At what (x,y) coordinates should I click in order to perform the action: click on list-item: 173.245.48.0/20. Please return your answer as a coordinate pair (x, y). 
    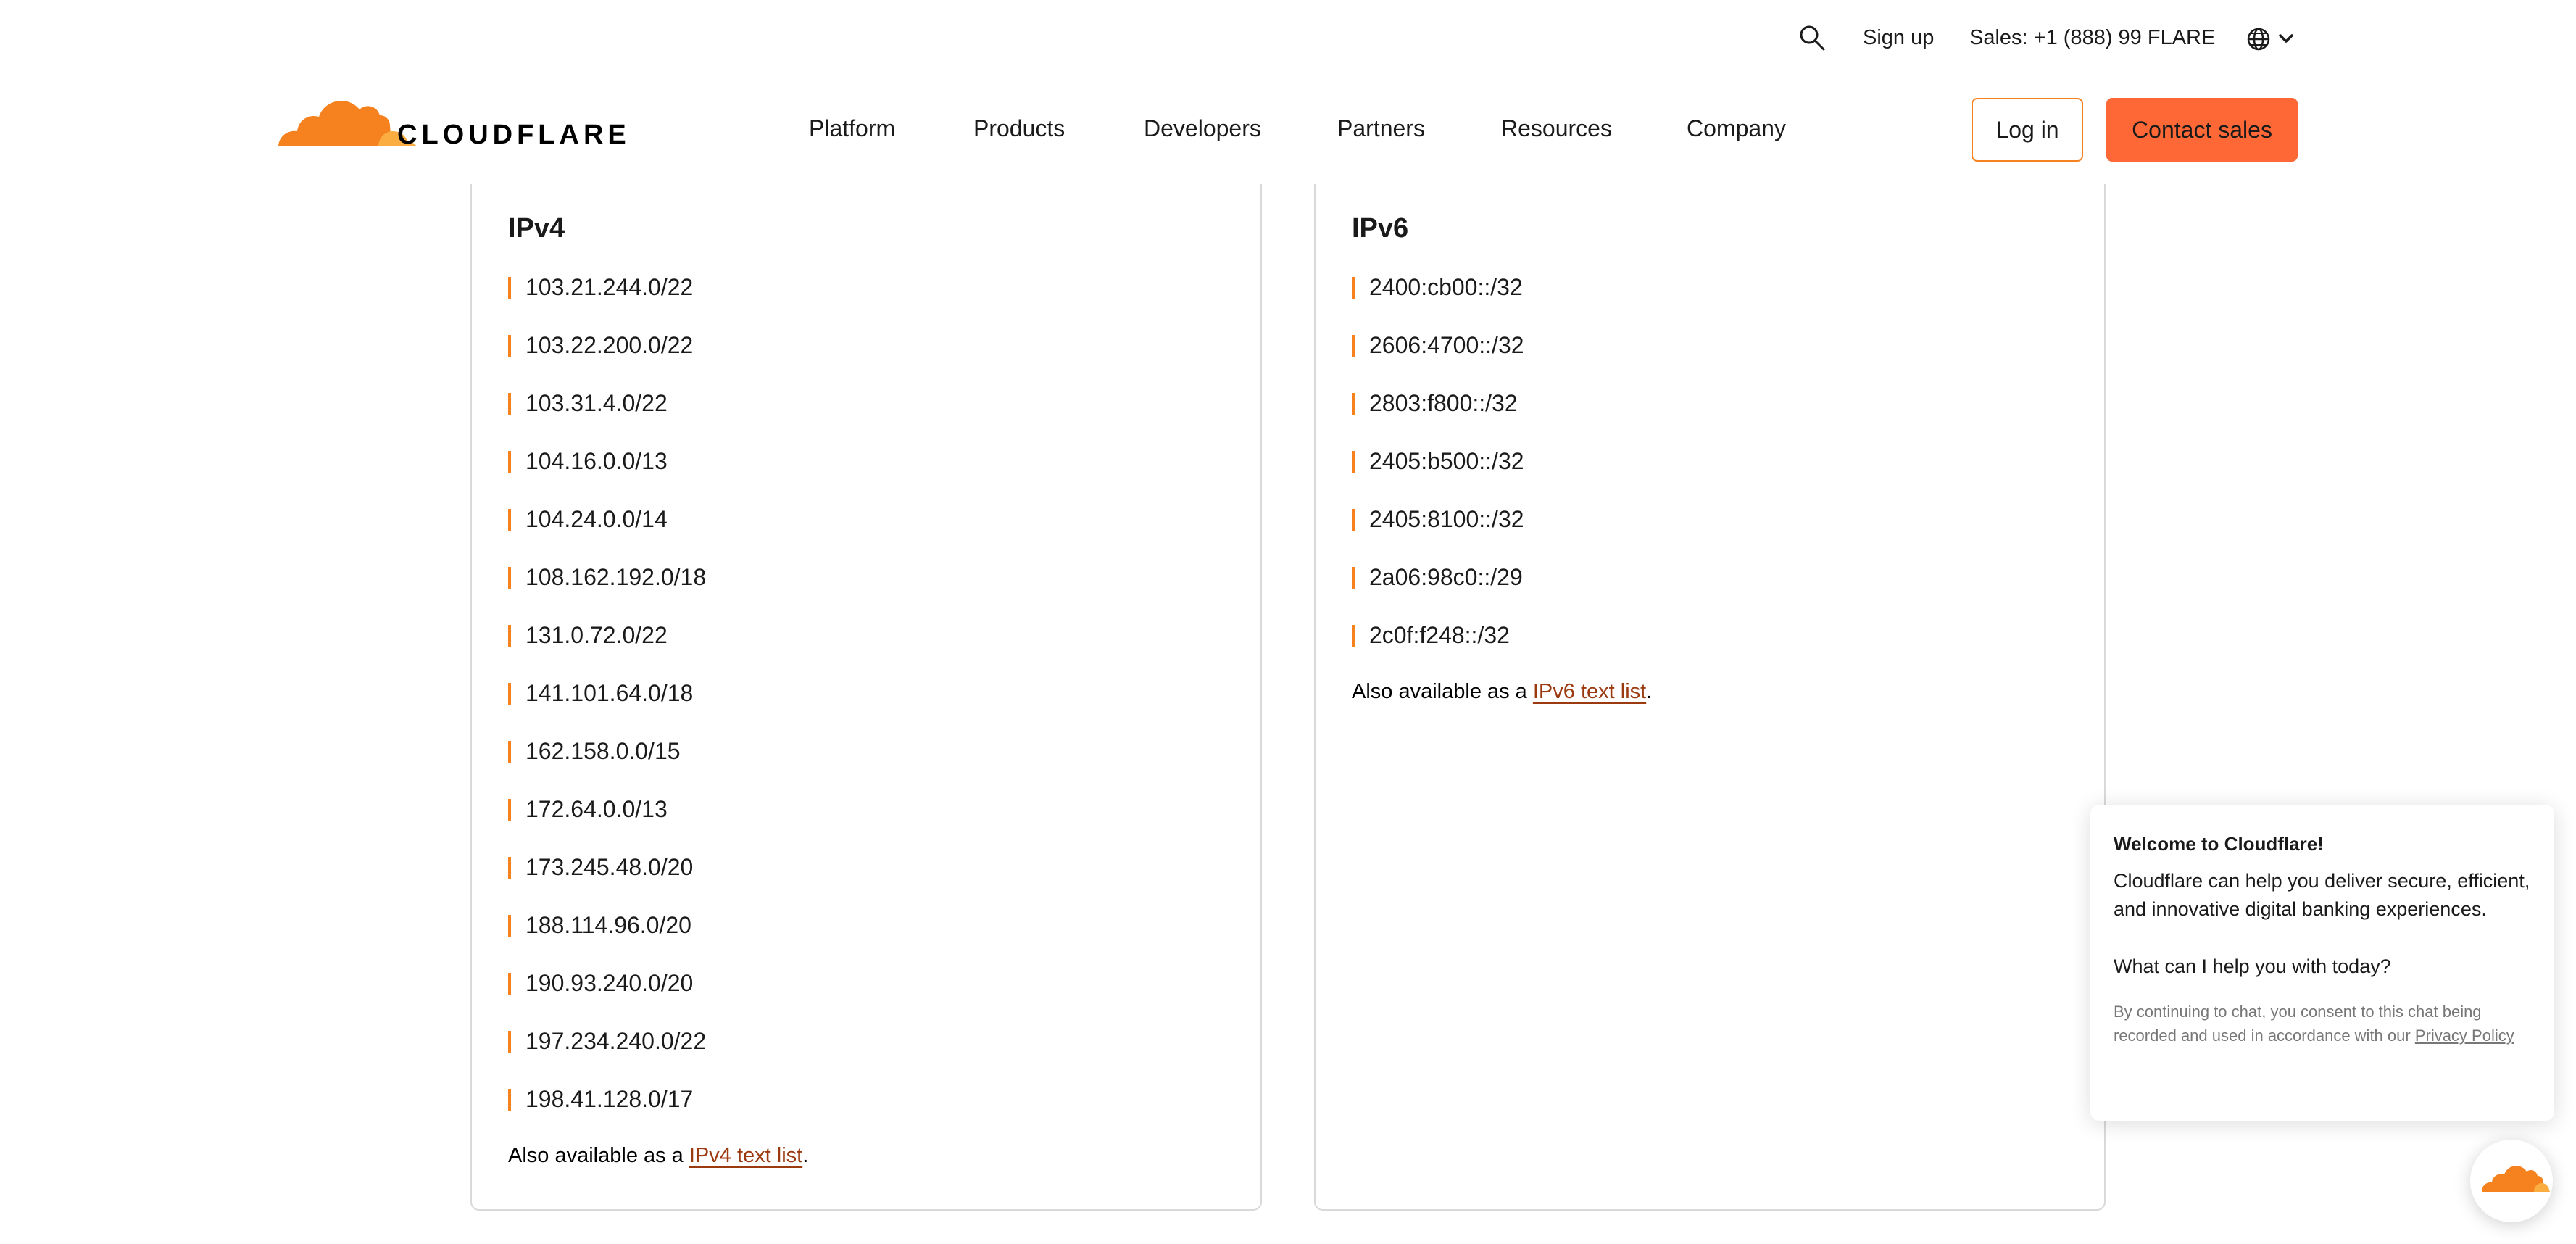
    Looking at the image, I should click on (607, 880).